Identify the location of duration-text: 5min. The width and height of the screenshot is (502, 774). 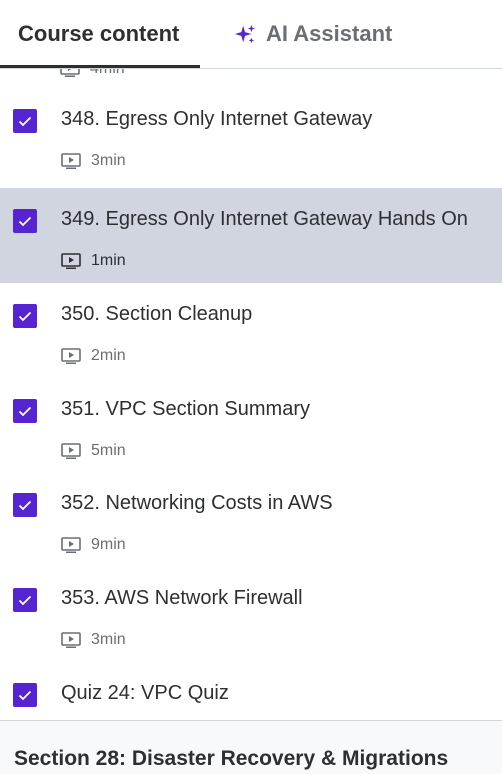
(108, 450).